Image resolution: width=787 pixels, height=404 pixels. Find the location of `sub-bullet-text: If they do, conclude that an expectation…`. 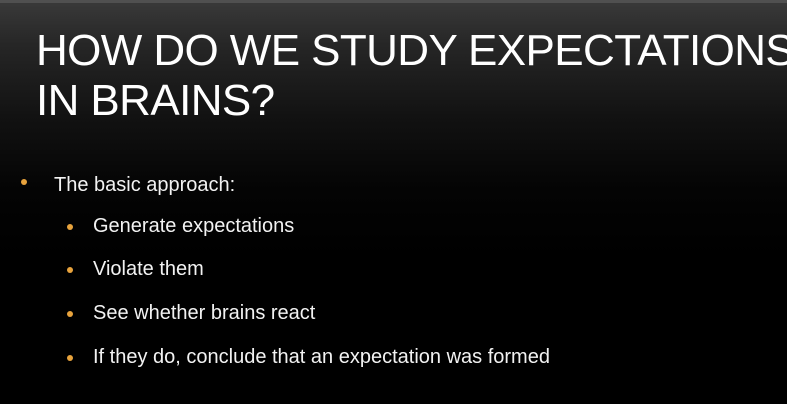

sub-bullet-text: If they do, conclude that an expectation… is located at coordinates (321, 357).